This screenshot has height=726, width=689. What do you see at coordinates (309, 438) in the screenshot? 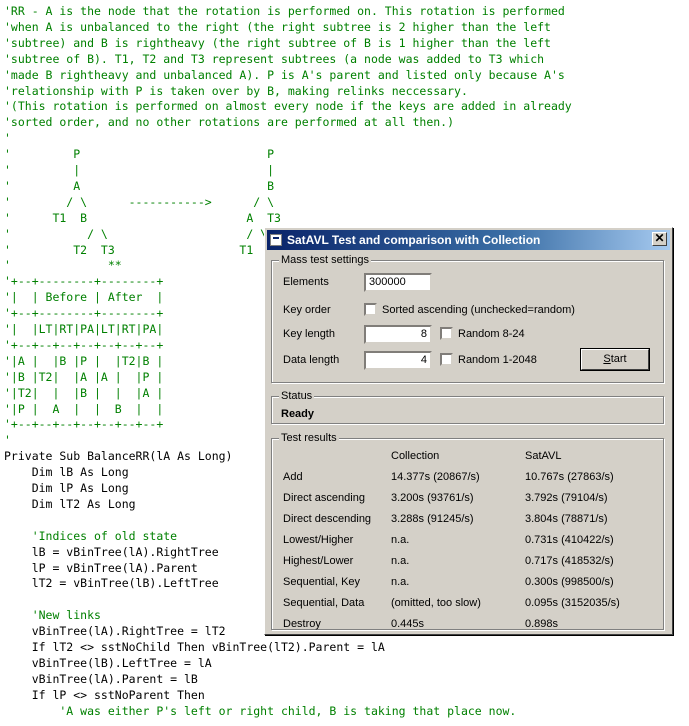
I see `test-results-title: Test results` at bounding box center [309, 438].